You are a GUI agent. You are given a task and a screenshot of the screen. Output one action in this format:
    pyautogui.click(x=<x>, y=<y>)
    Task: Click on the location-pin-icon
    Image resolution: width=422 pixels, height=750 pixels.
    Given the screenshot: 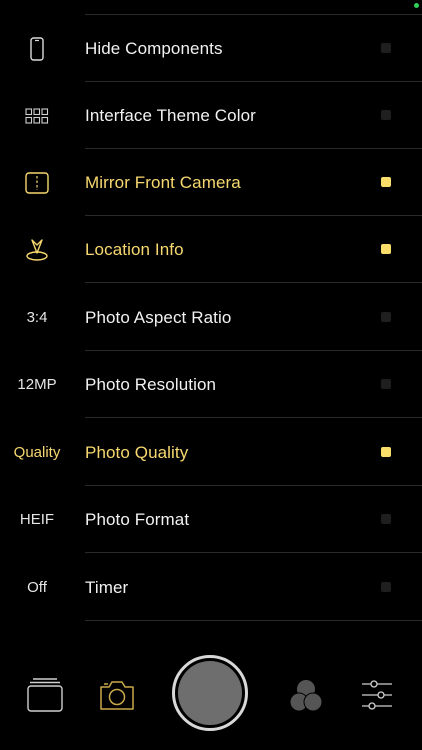 What is the action you would take?
    pyautogui.click(x=37, y=249)
    